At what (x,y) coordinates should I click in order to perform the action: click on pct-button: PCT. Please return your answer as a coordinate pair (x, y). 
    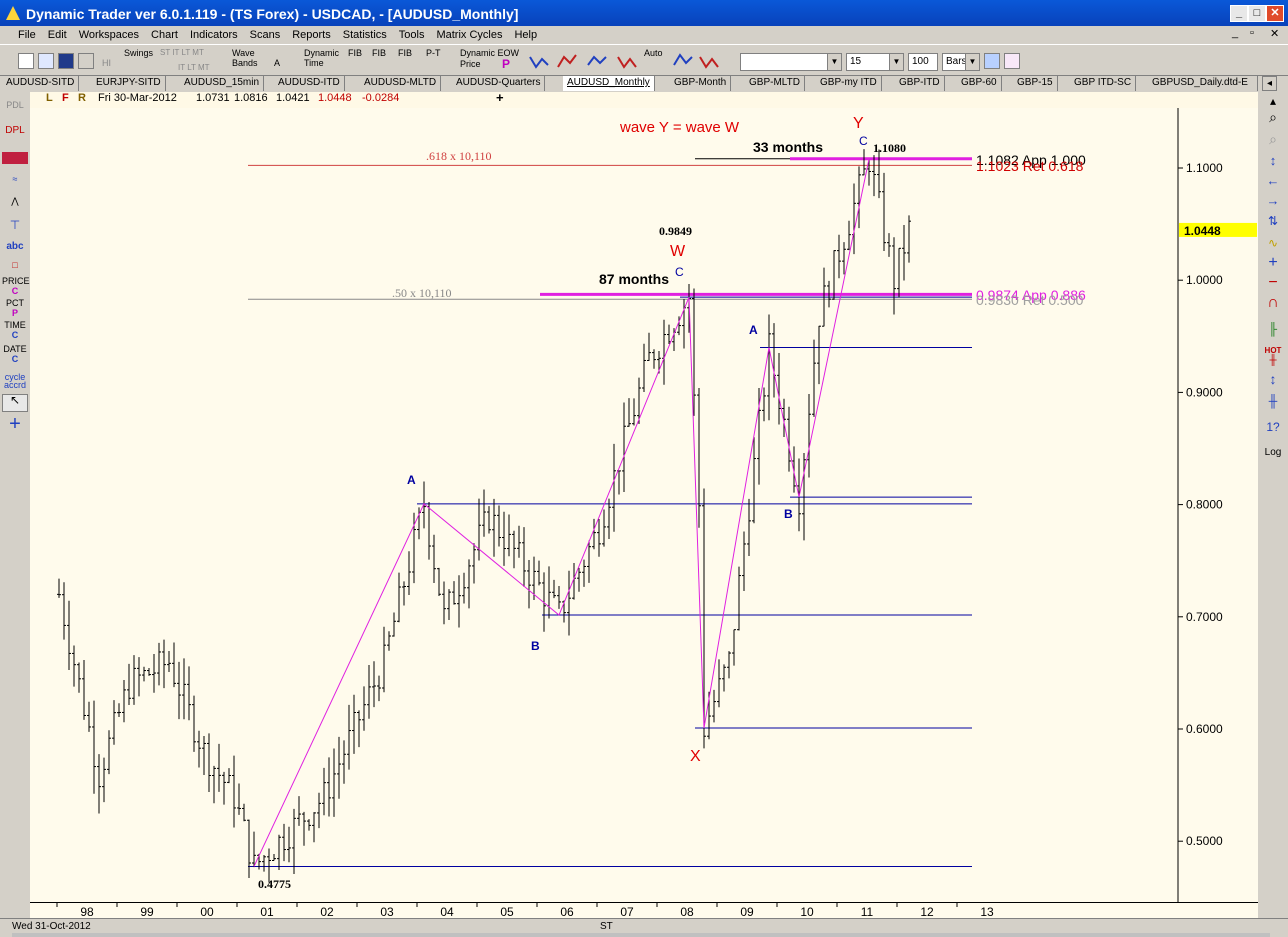
    Looking at the image, I should click on (15, 303).